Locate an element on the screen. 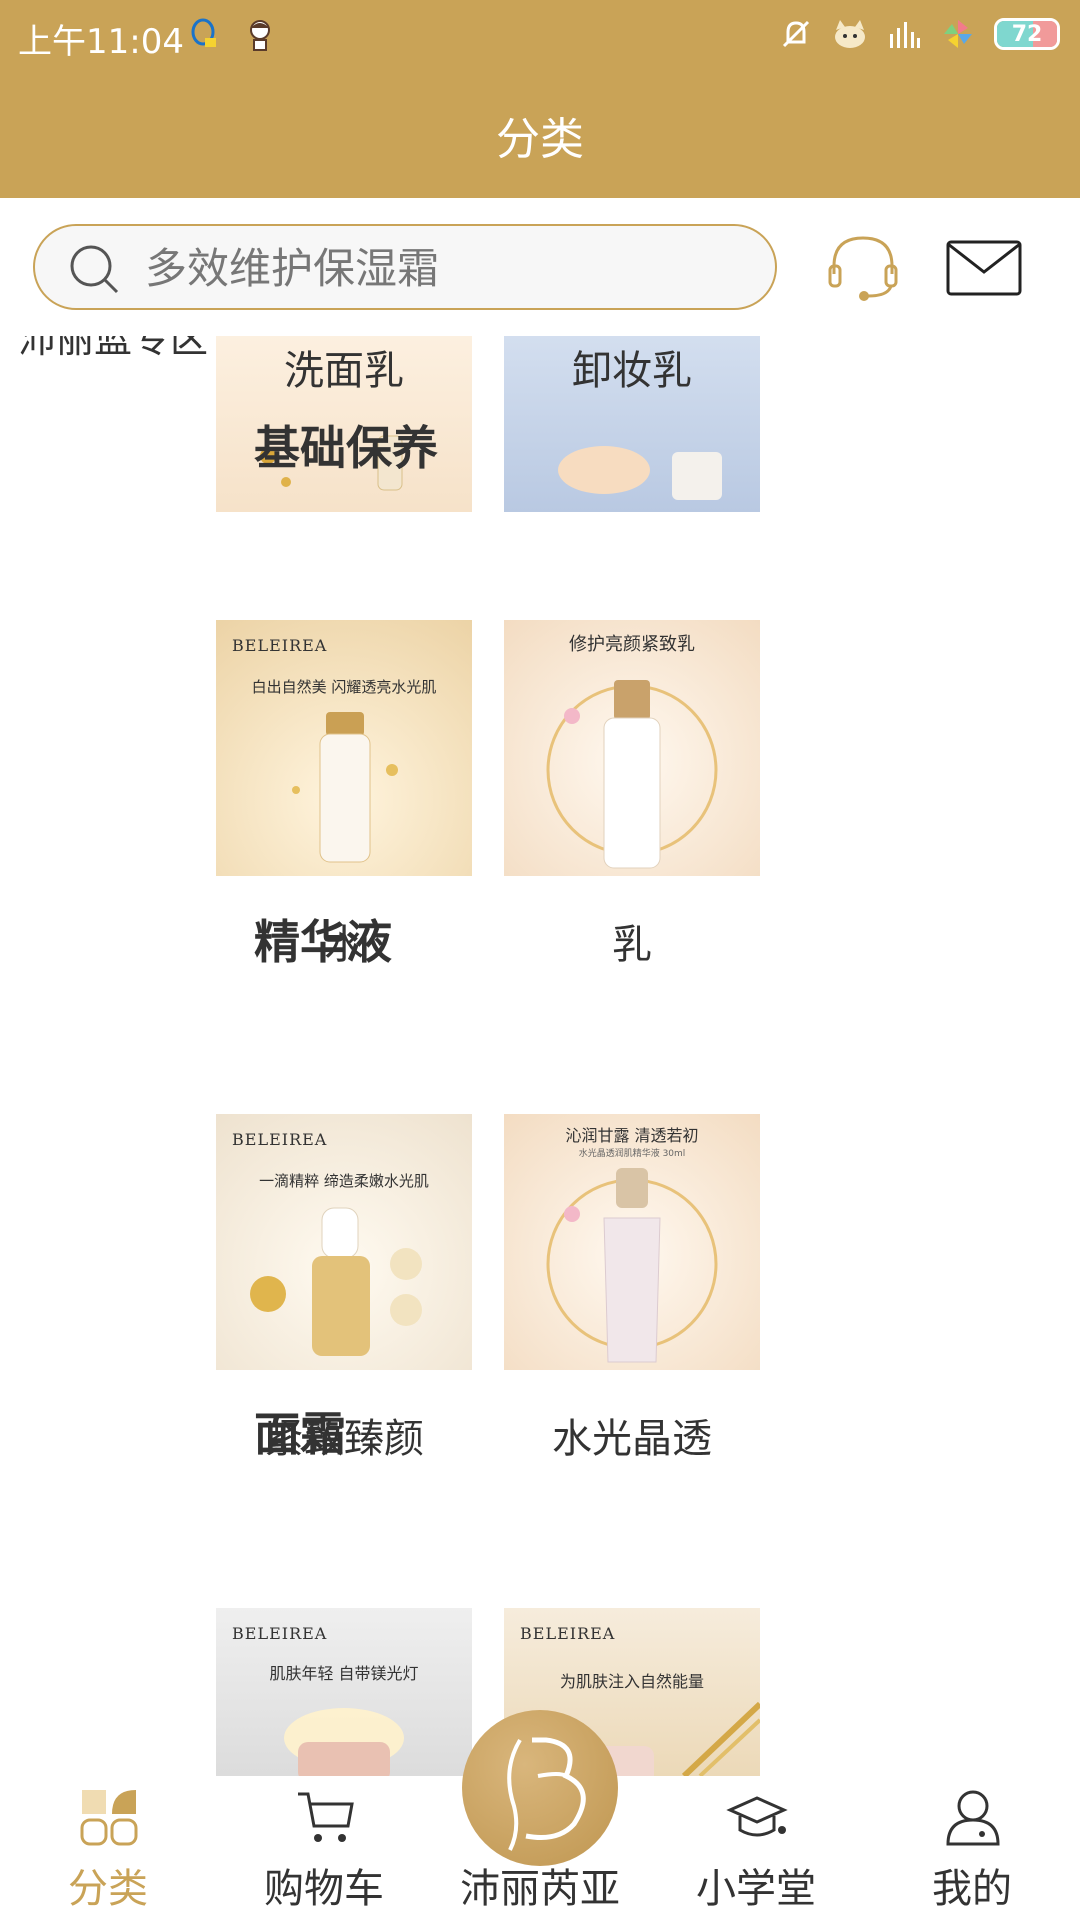 The image size is (1080, 1920). product-image: BELEIREA 肌肤年轻 自带镁光灯 is located at coordinates (344, 1692).